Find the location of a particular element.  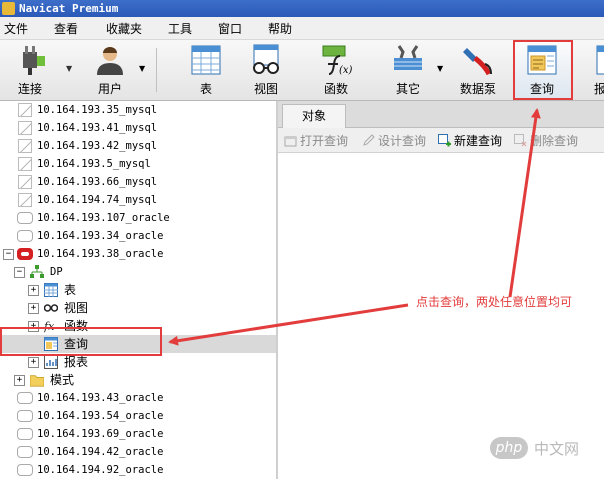

tree-node-tables: + 表 is located at coordinates (138, 290).